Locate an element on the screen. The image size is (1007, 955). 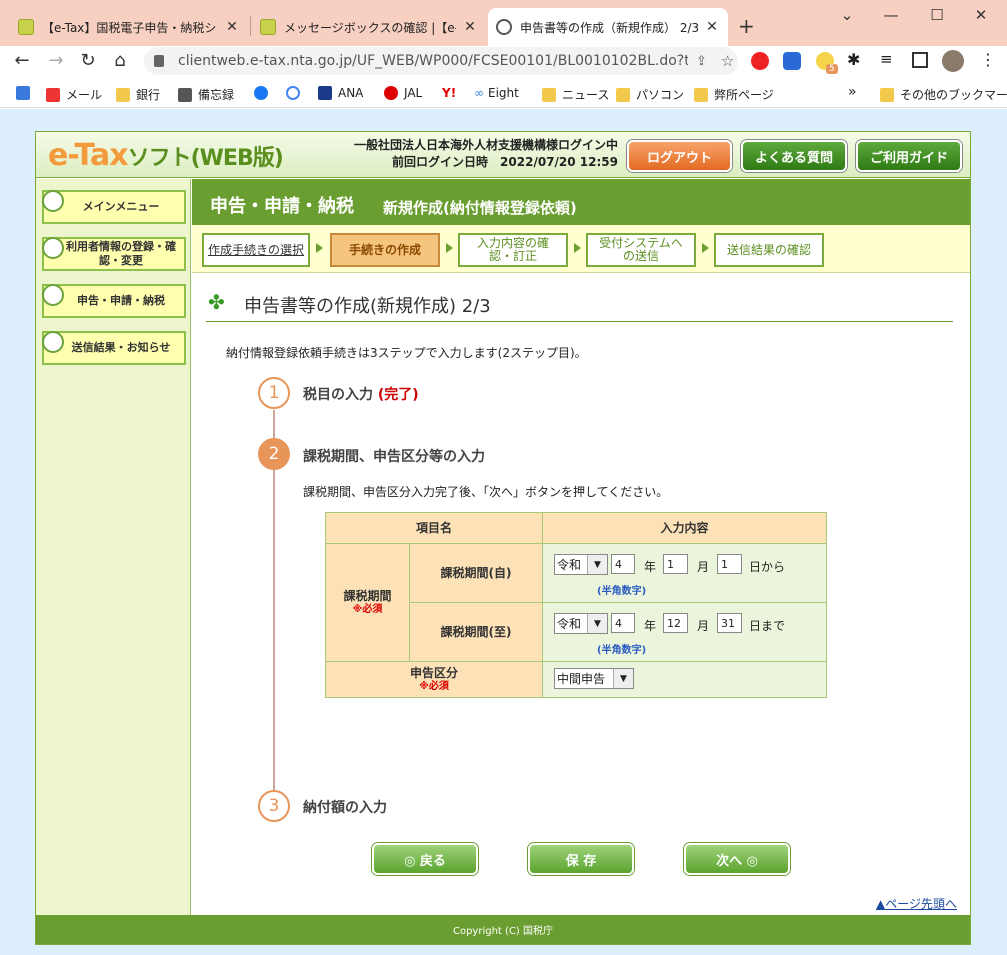
to-era-select: 令和 ▼ is located at coordinates (581, 623).